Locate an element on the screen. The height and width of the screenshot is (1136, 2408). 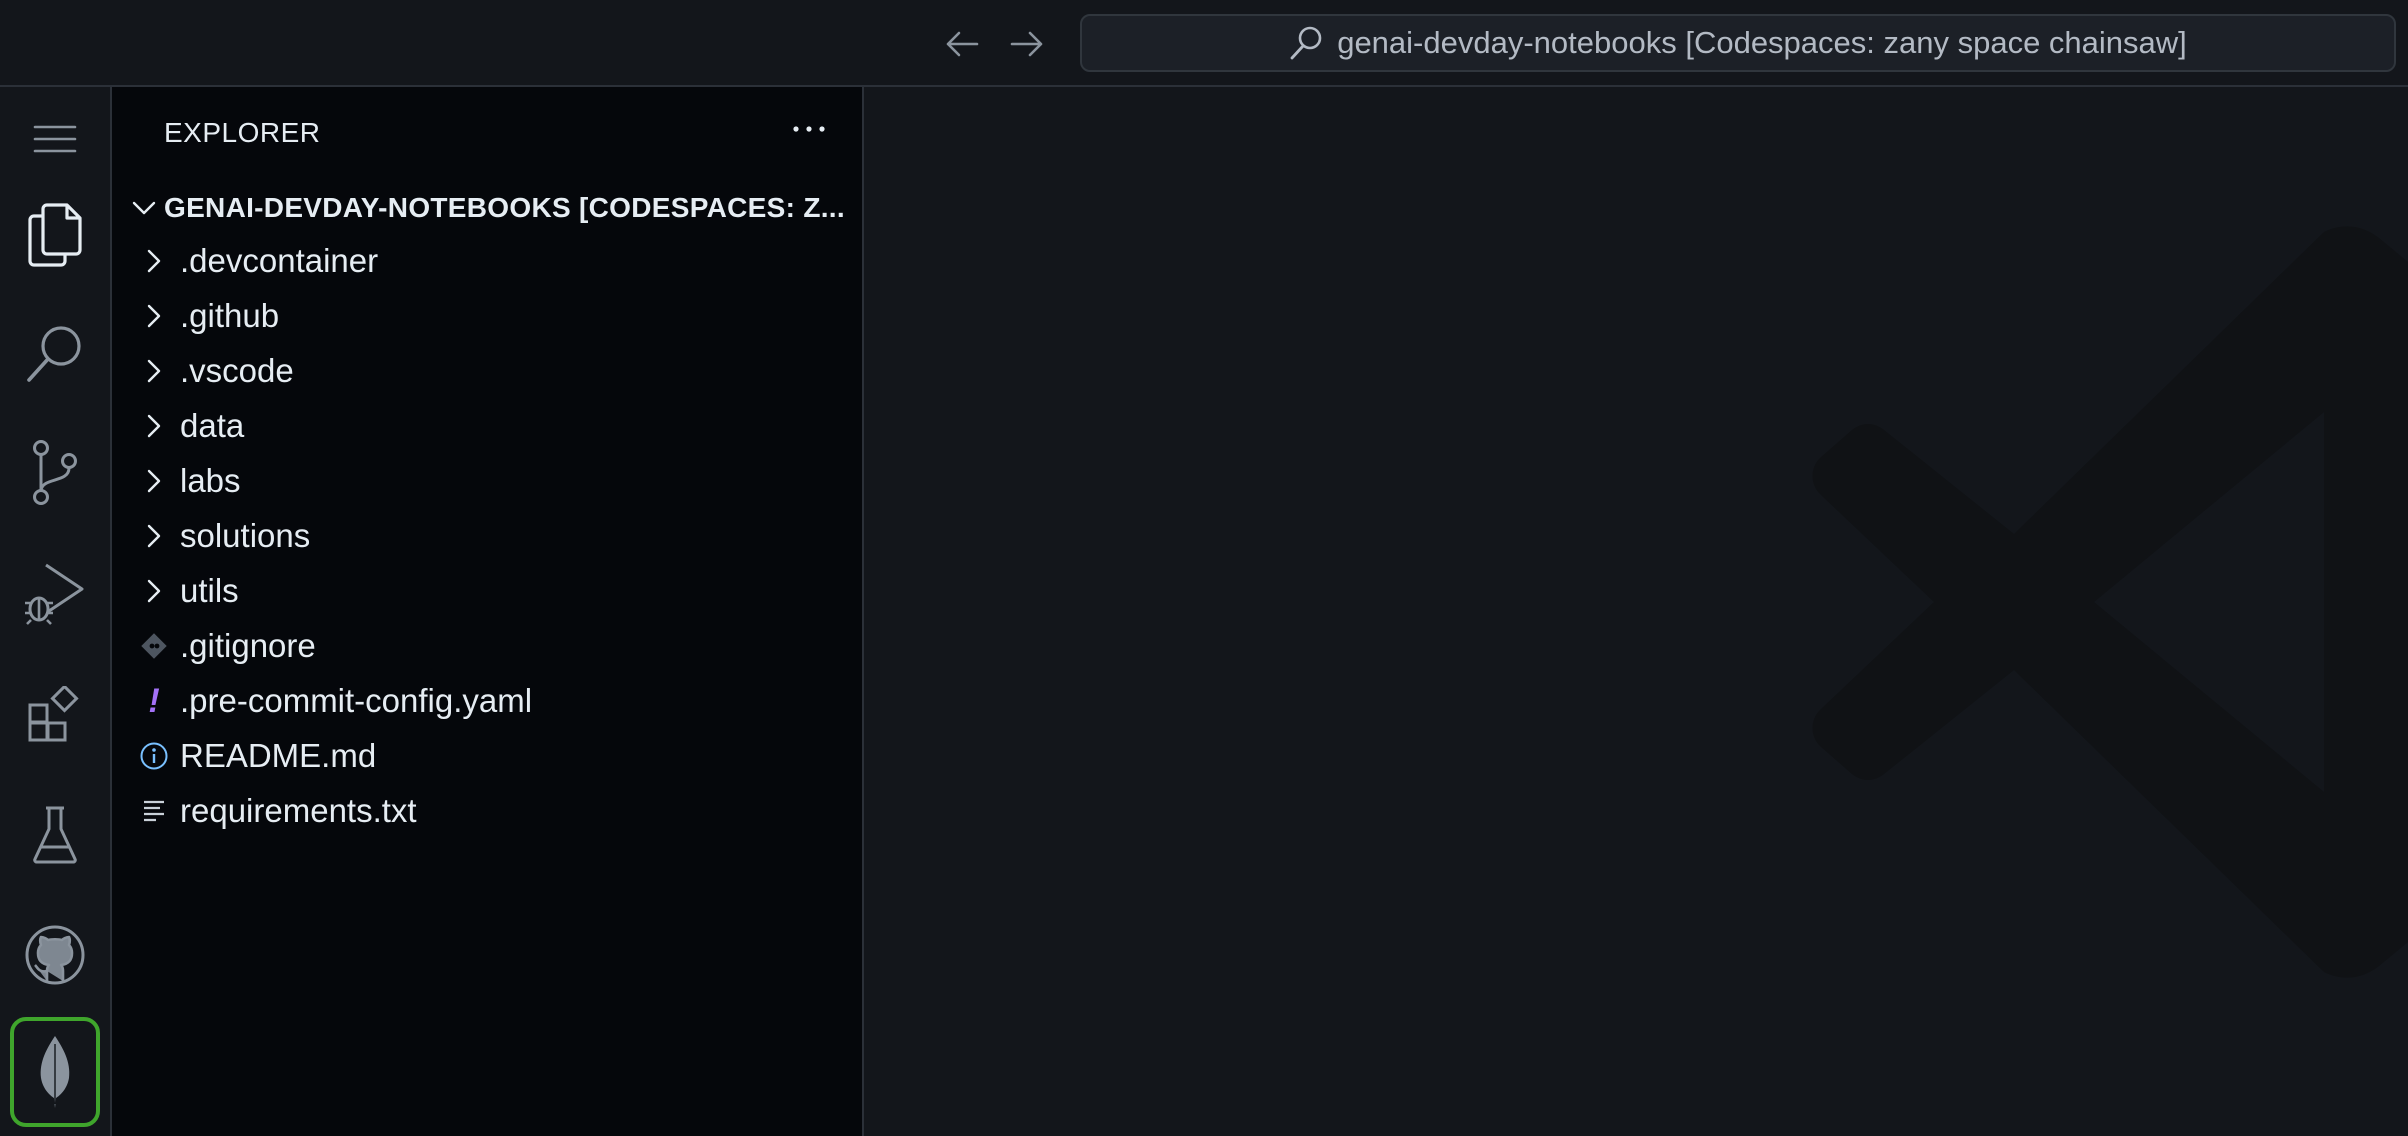
run-debug-button is located at coordinates (55, 593).